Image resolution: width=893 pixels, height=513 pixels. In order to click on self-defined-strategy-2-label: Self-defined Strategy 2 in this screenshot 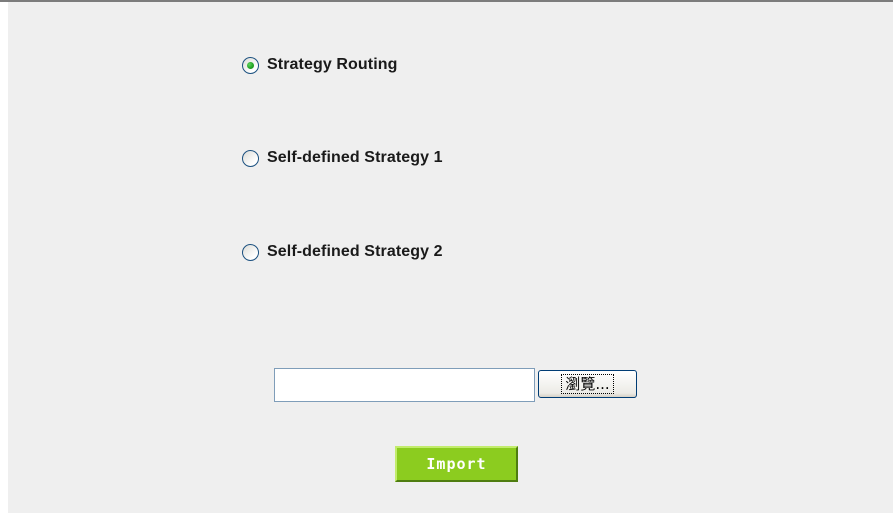, I will do `click(355, 252)`.